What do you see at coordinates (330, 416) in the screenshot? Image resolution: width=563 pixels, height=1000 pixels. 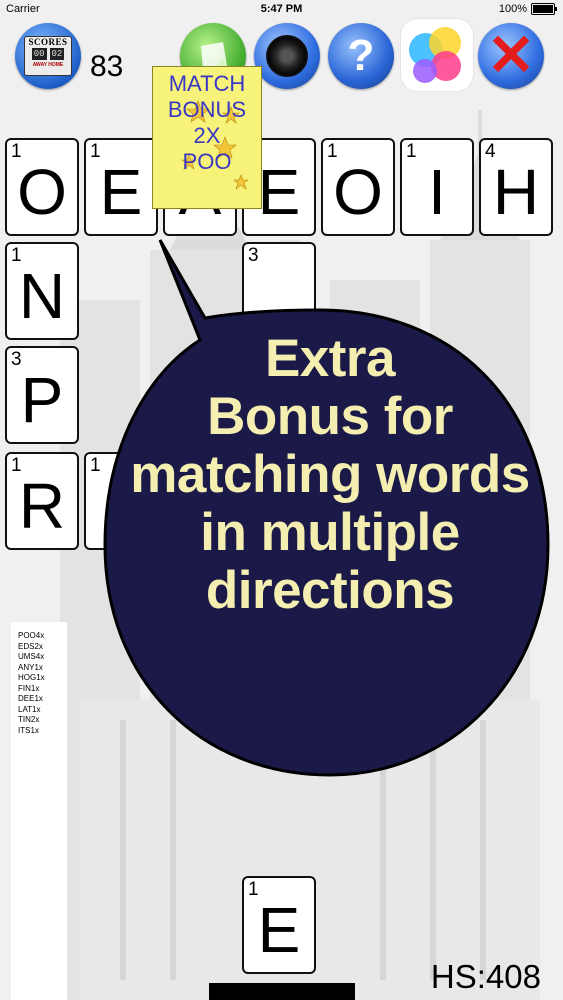 I see `callout-line: Bonus for` at bounding box center [330, 416].